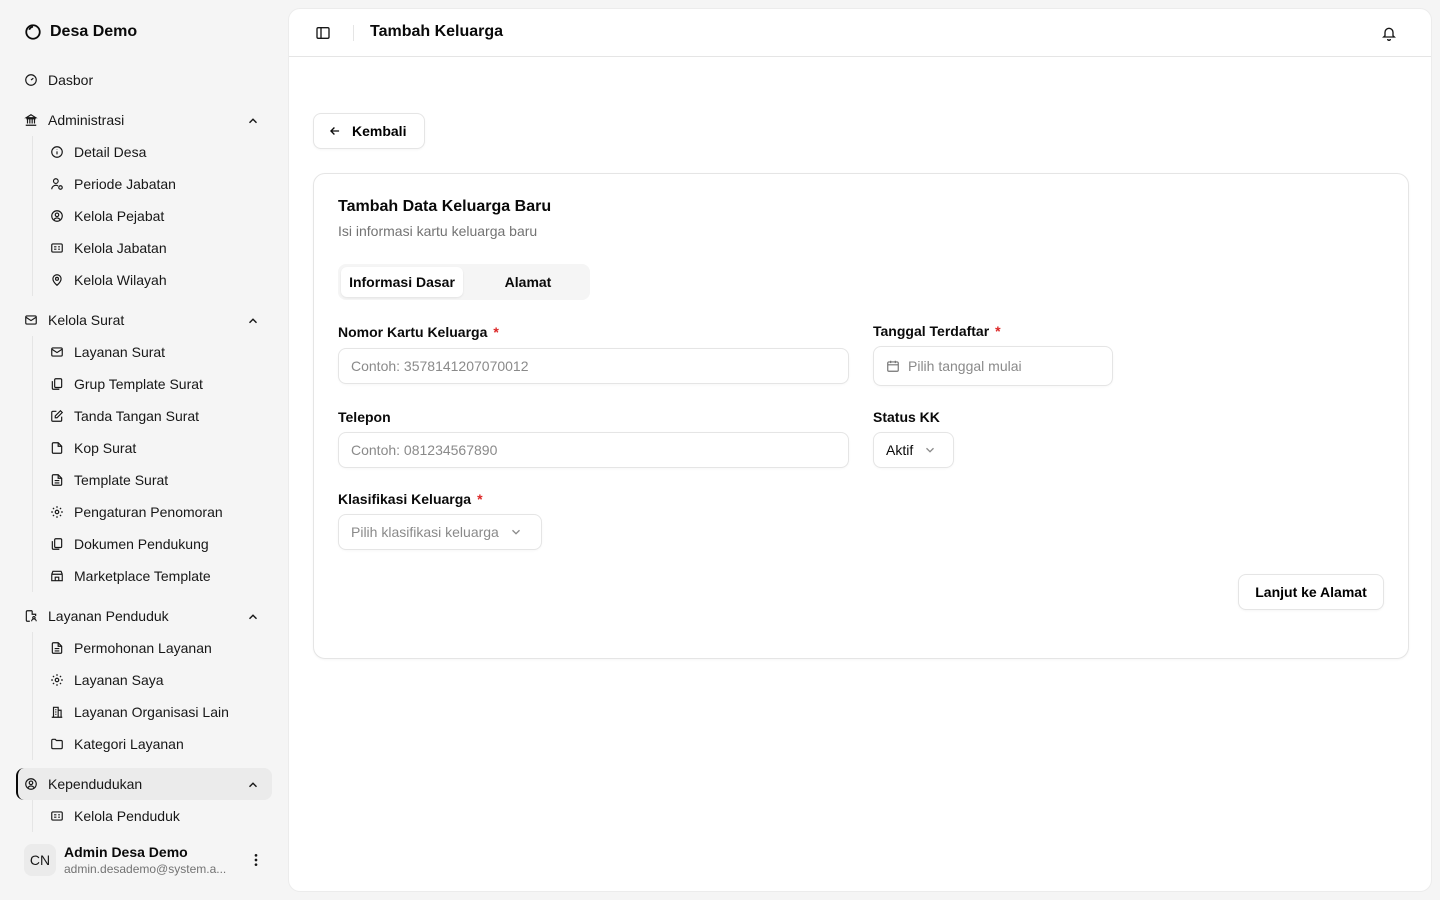 This screenshot has width=1440, height=900. I want to click on user-clock-icon, so click(57, 184).